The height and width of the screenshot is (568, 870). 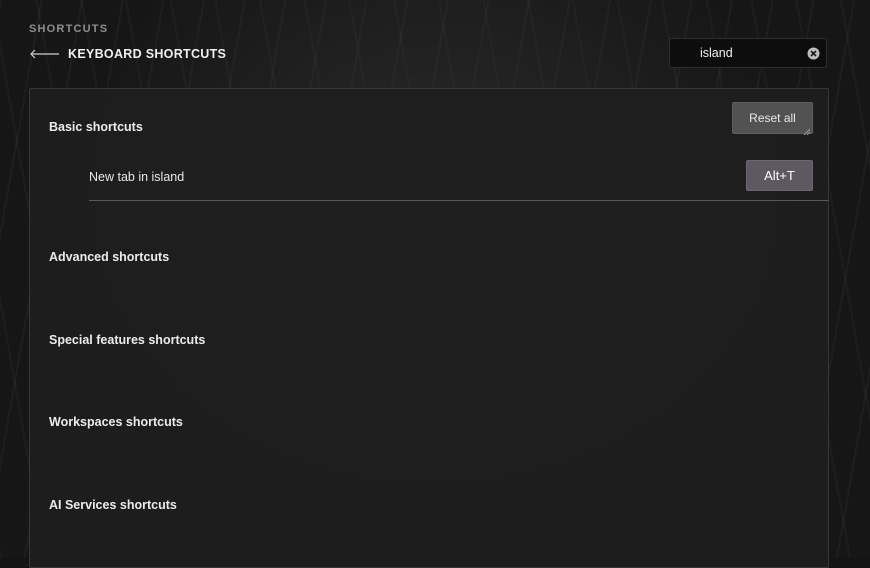 I want to click on reset-all-button: Reset all, so click(x=772, y=119).